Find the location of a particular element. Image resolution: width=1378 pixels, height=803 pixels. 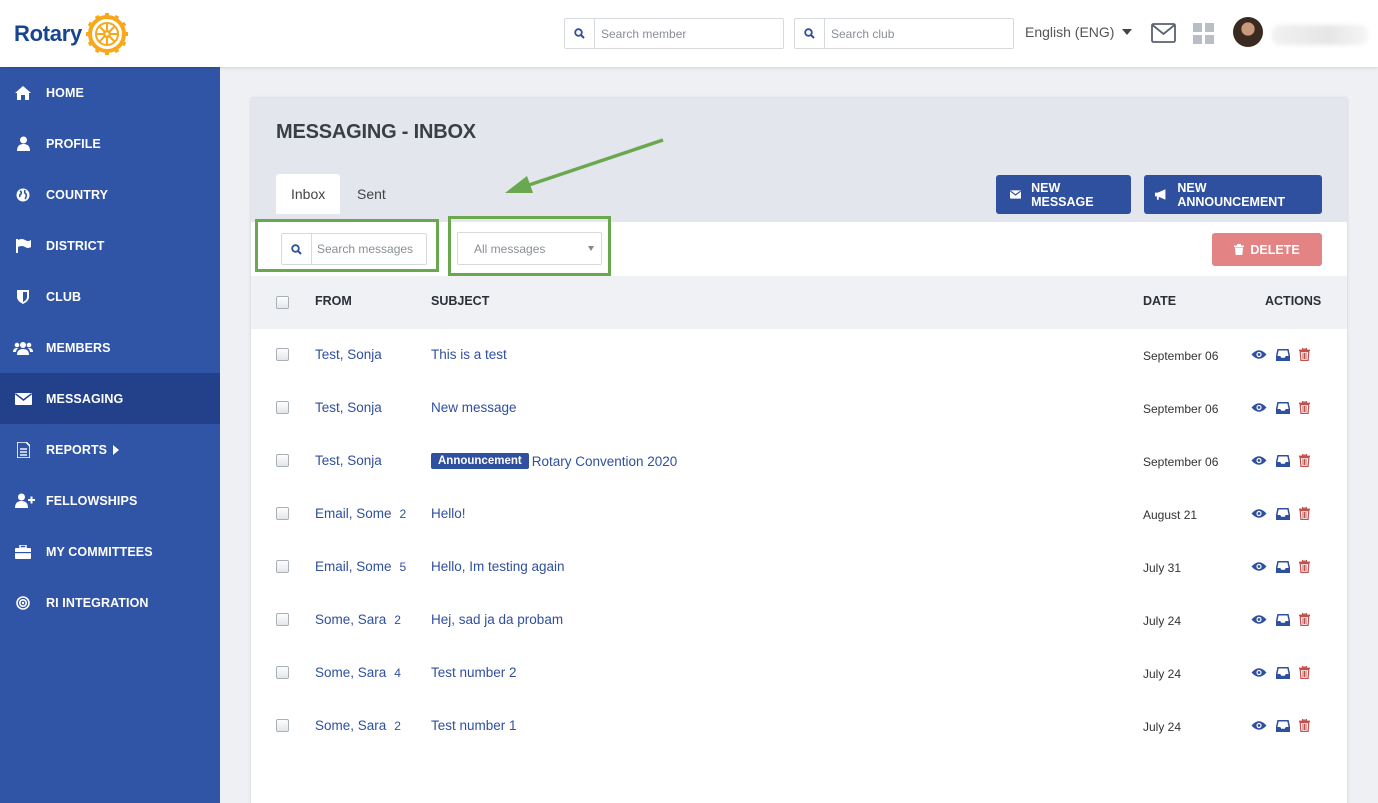

row-actions is located at coordinates (1280, 619).